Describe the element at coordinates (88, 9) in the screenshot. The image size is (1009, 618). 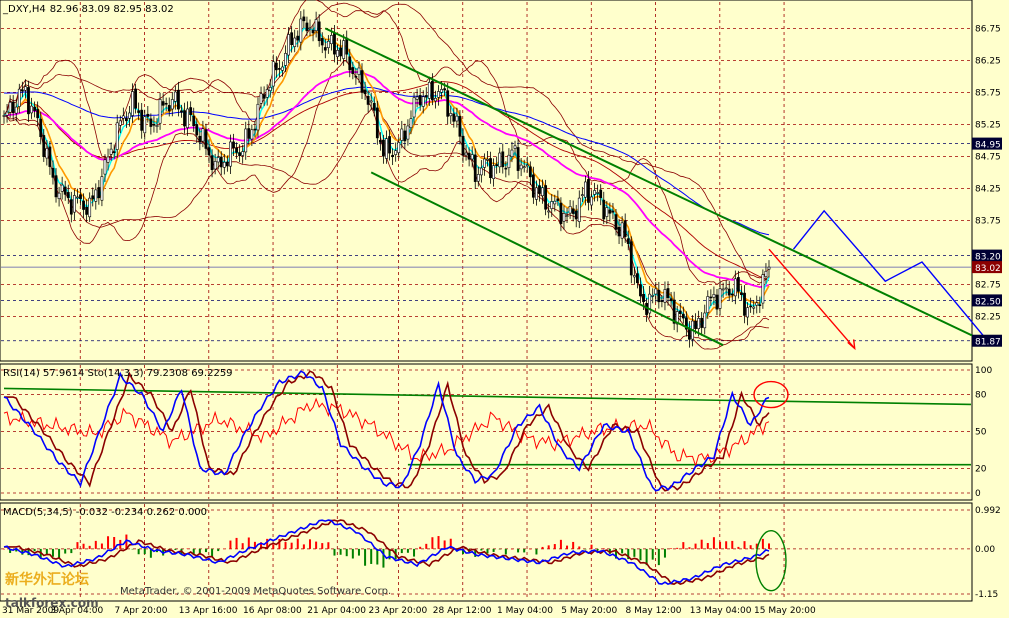
I see `price-panel-title: _DXY,H4 82.96 83.09 82.95 83.02` at that location.